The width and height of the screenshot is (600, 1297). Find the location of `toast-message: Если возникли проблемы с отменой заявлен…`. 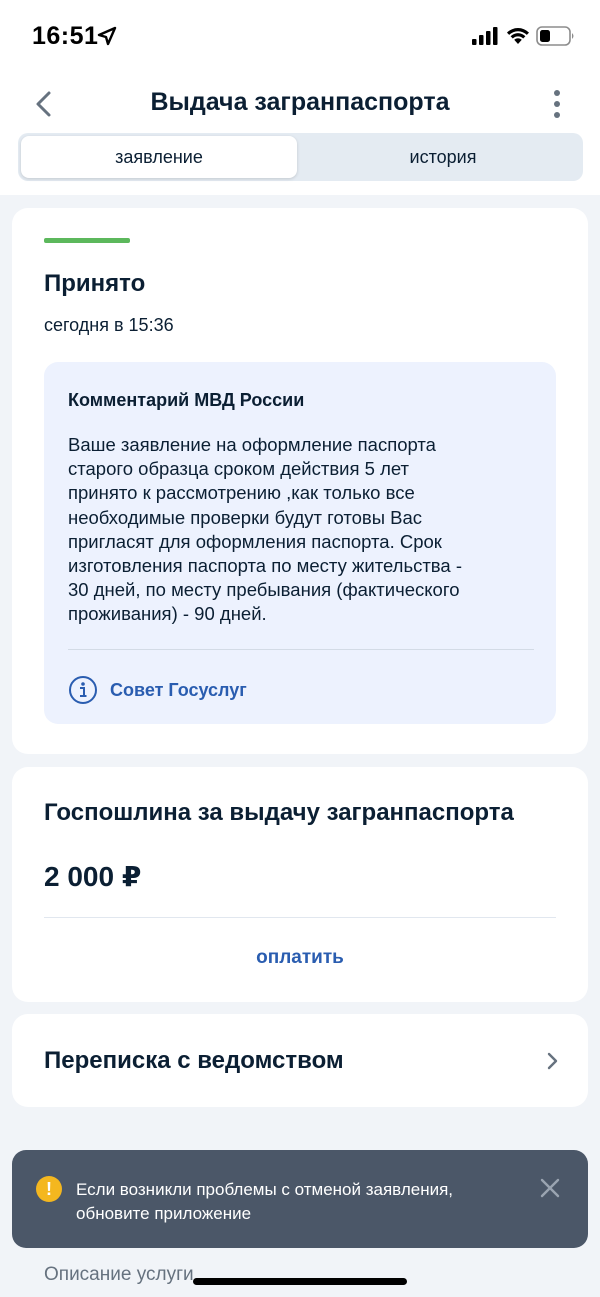

toast-message: Если возникли проблемы с отменой заявлен… is located at coordinates (291, 1202).